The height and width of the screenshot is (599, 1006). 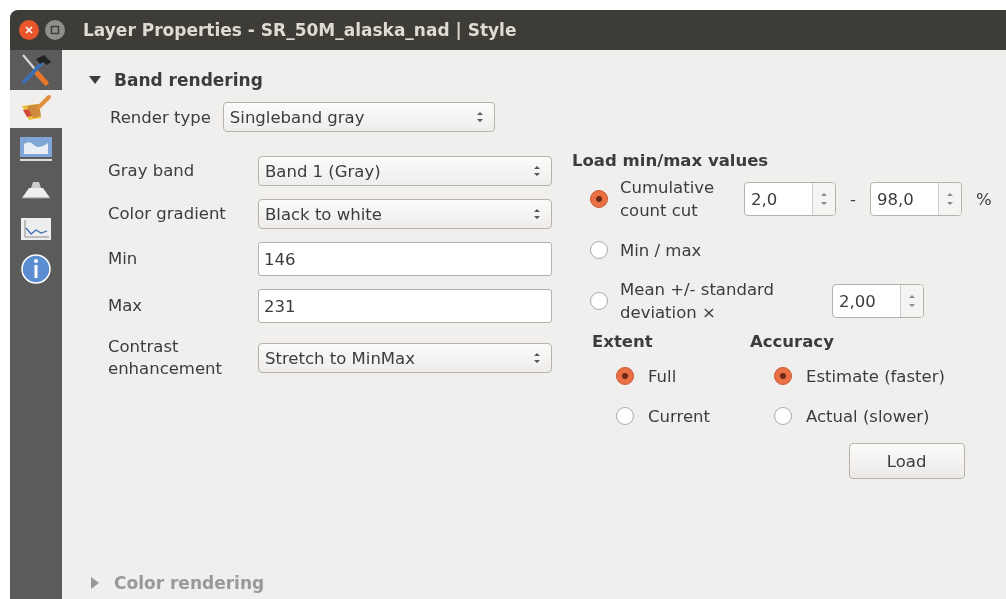 What do you see at coordinates (36, 69) in the screenshot?
I see `tools-icon` at bounding box center [36, 69].